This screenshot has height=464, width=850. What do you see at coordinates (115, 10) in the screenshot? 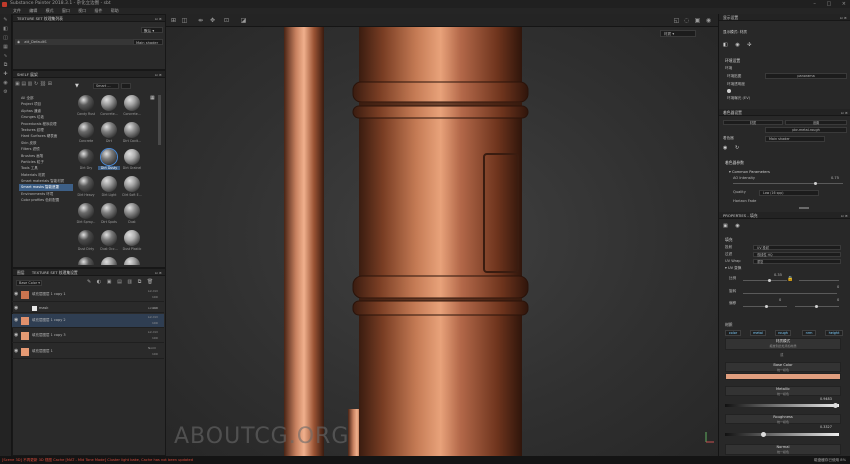
I see `menu-help: 帮助` at bounding box center [115, 10].